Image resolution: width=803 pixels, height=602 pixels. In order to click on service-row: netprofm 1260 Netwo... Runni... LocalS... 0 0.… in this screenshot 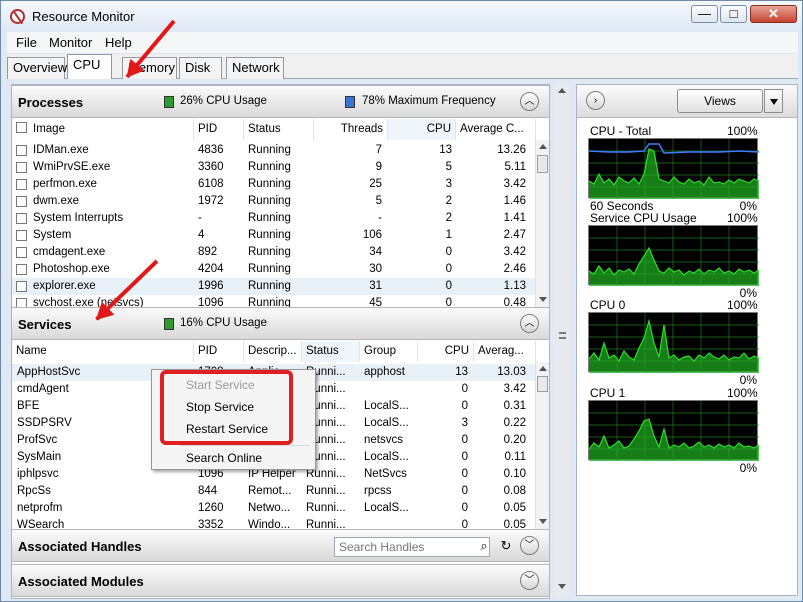, I will do `click(274, 508)`.